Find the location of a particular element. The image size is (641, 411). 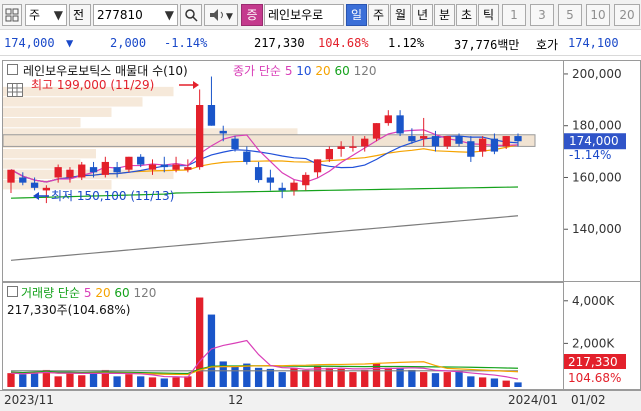

volume-tick-label: 4,000K is located at coordinates (593, 301).